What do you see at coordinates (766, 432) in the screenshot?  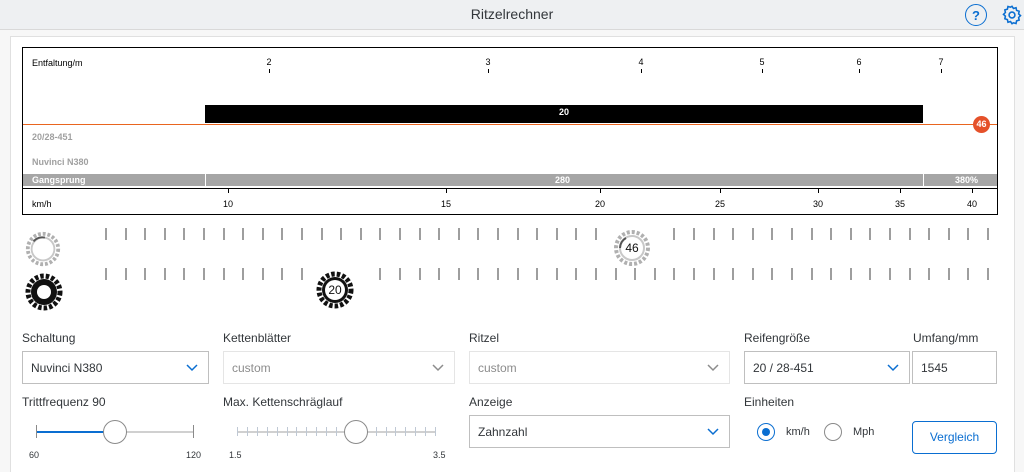 I see `radio-kmh` at bounding box center [766, 432].